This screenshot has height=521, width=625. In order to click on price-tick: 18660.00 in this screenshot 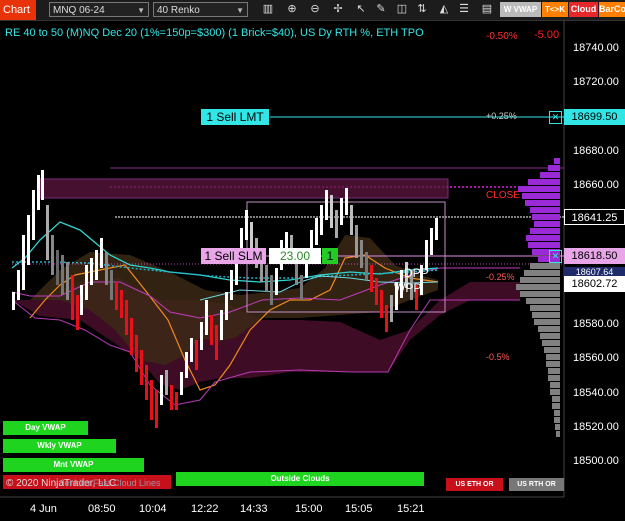, I will do `click(596, 185)`.